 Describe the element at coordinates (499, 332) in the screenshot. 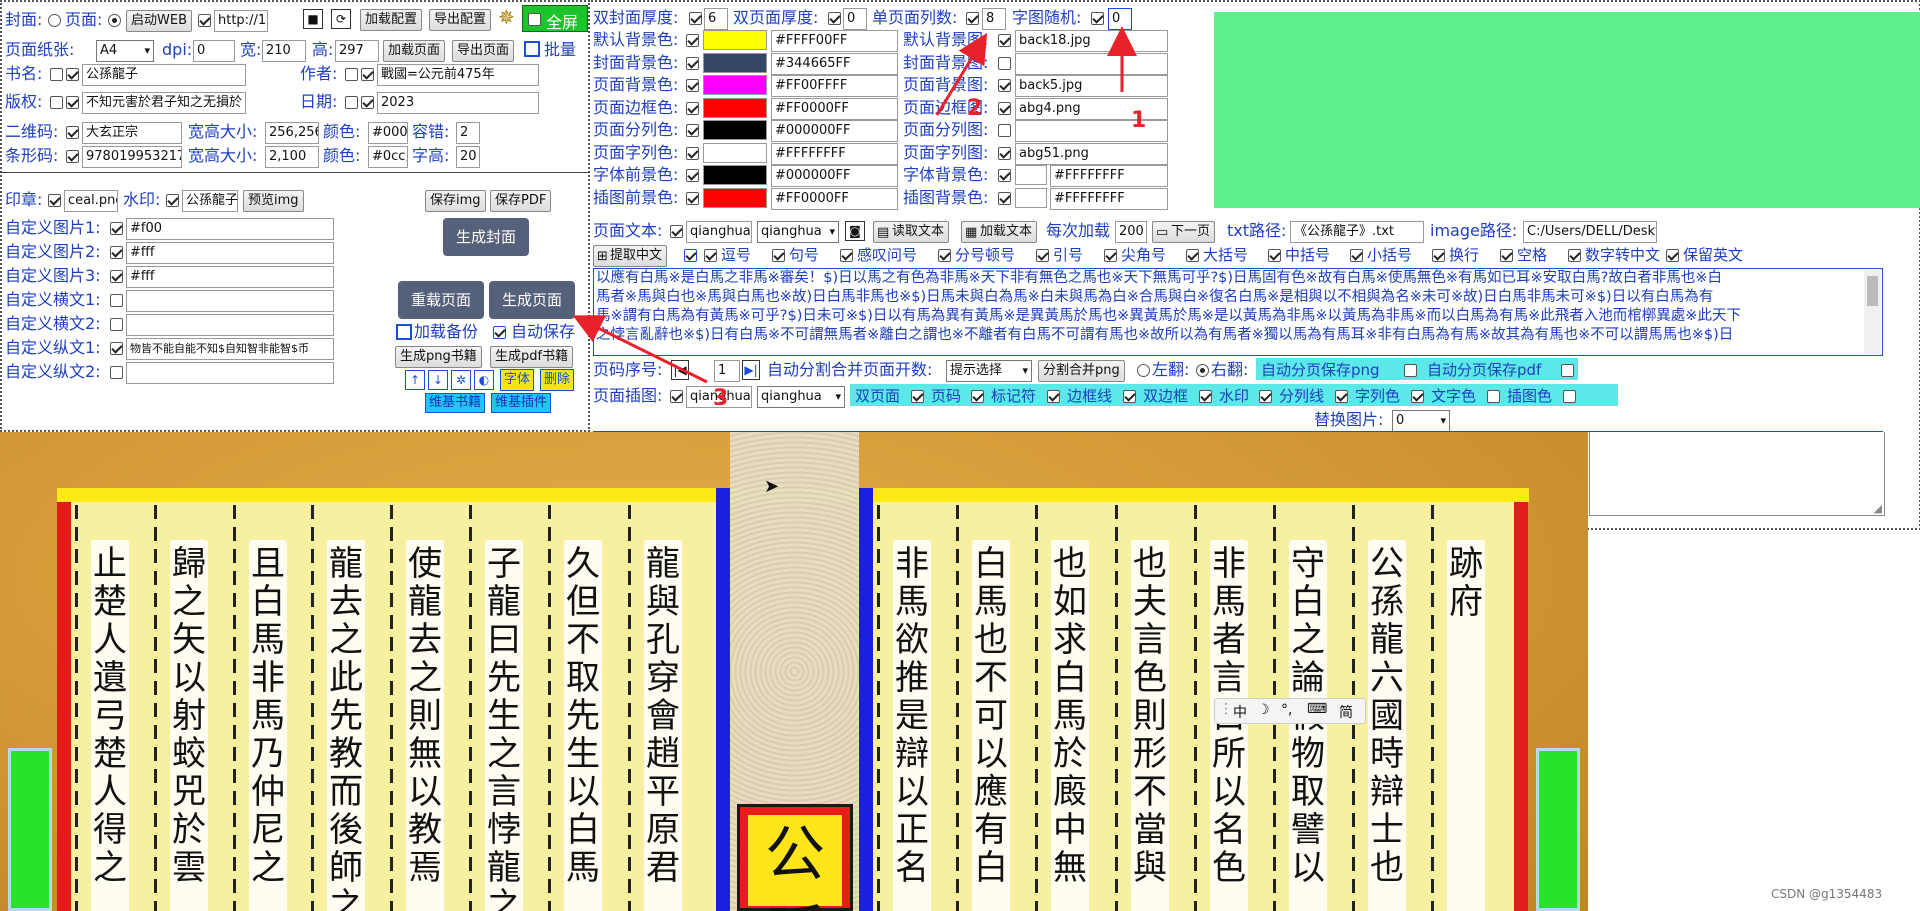

I see `auto-save-checkbox` at that location.